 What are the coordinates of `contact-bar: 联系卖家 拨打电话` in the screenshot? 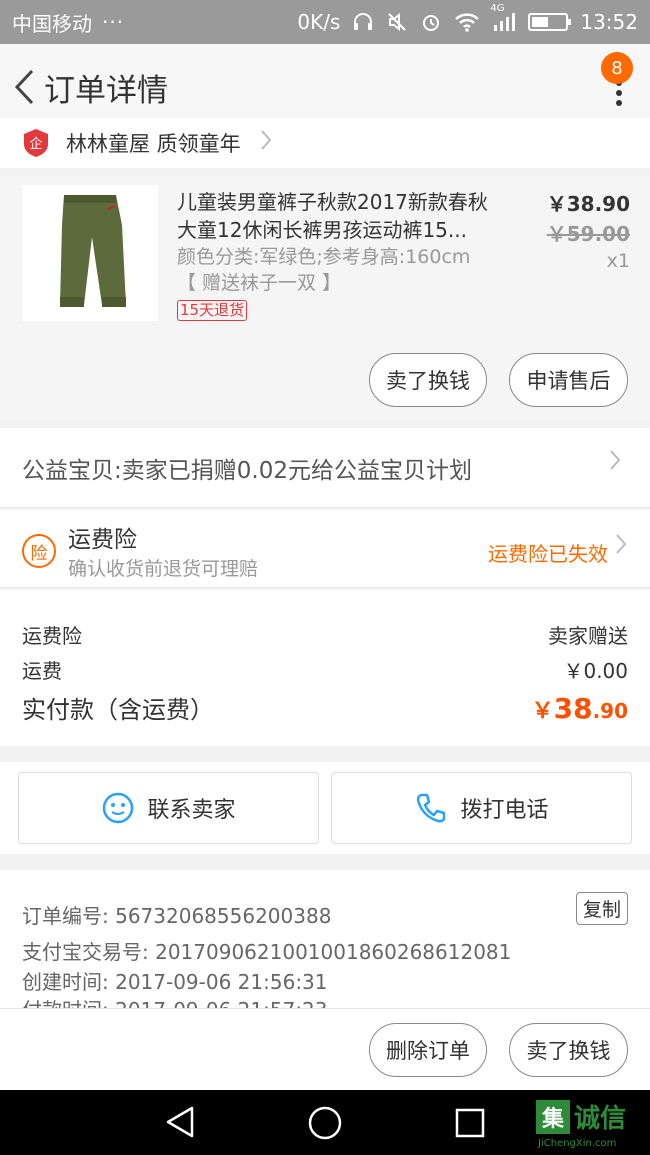 It's located at (325, 808).